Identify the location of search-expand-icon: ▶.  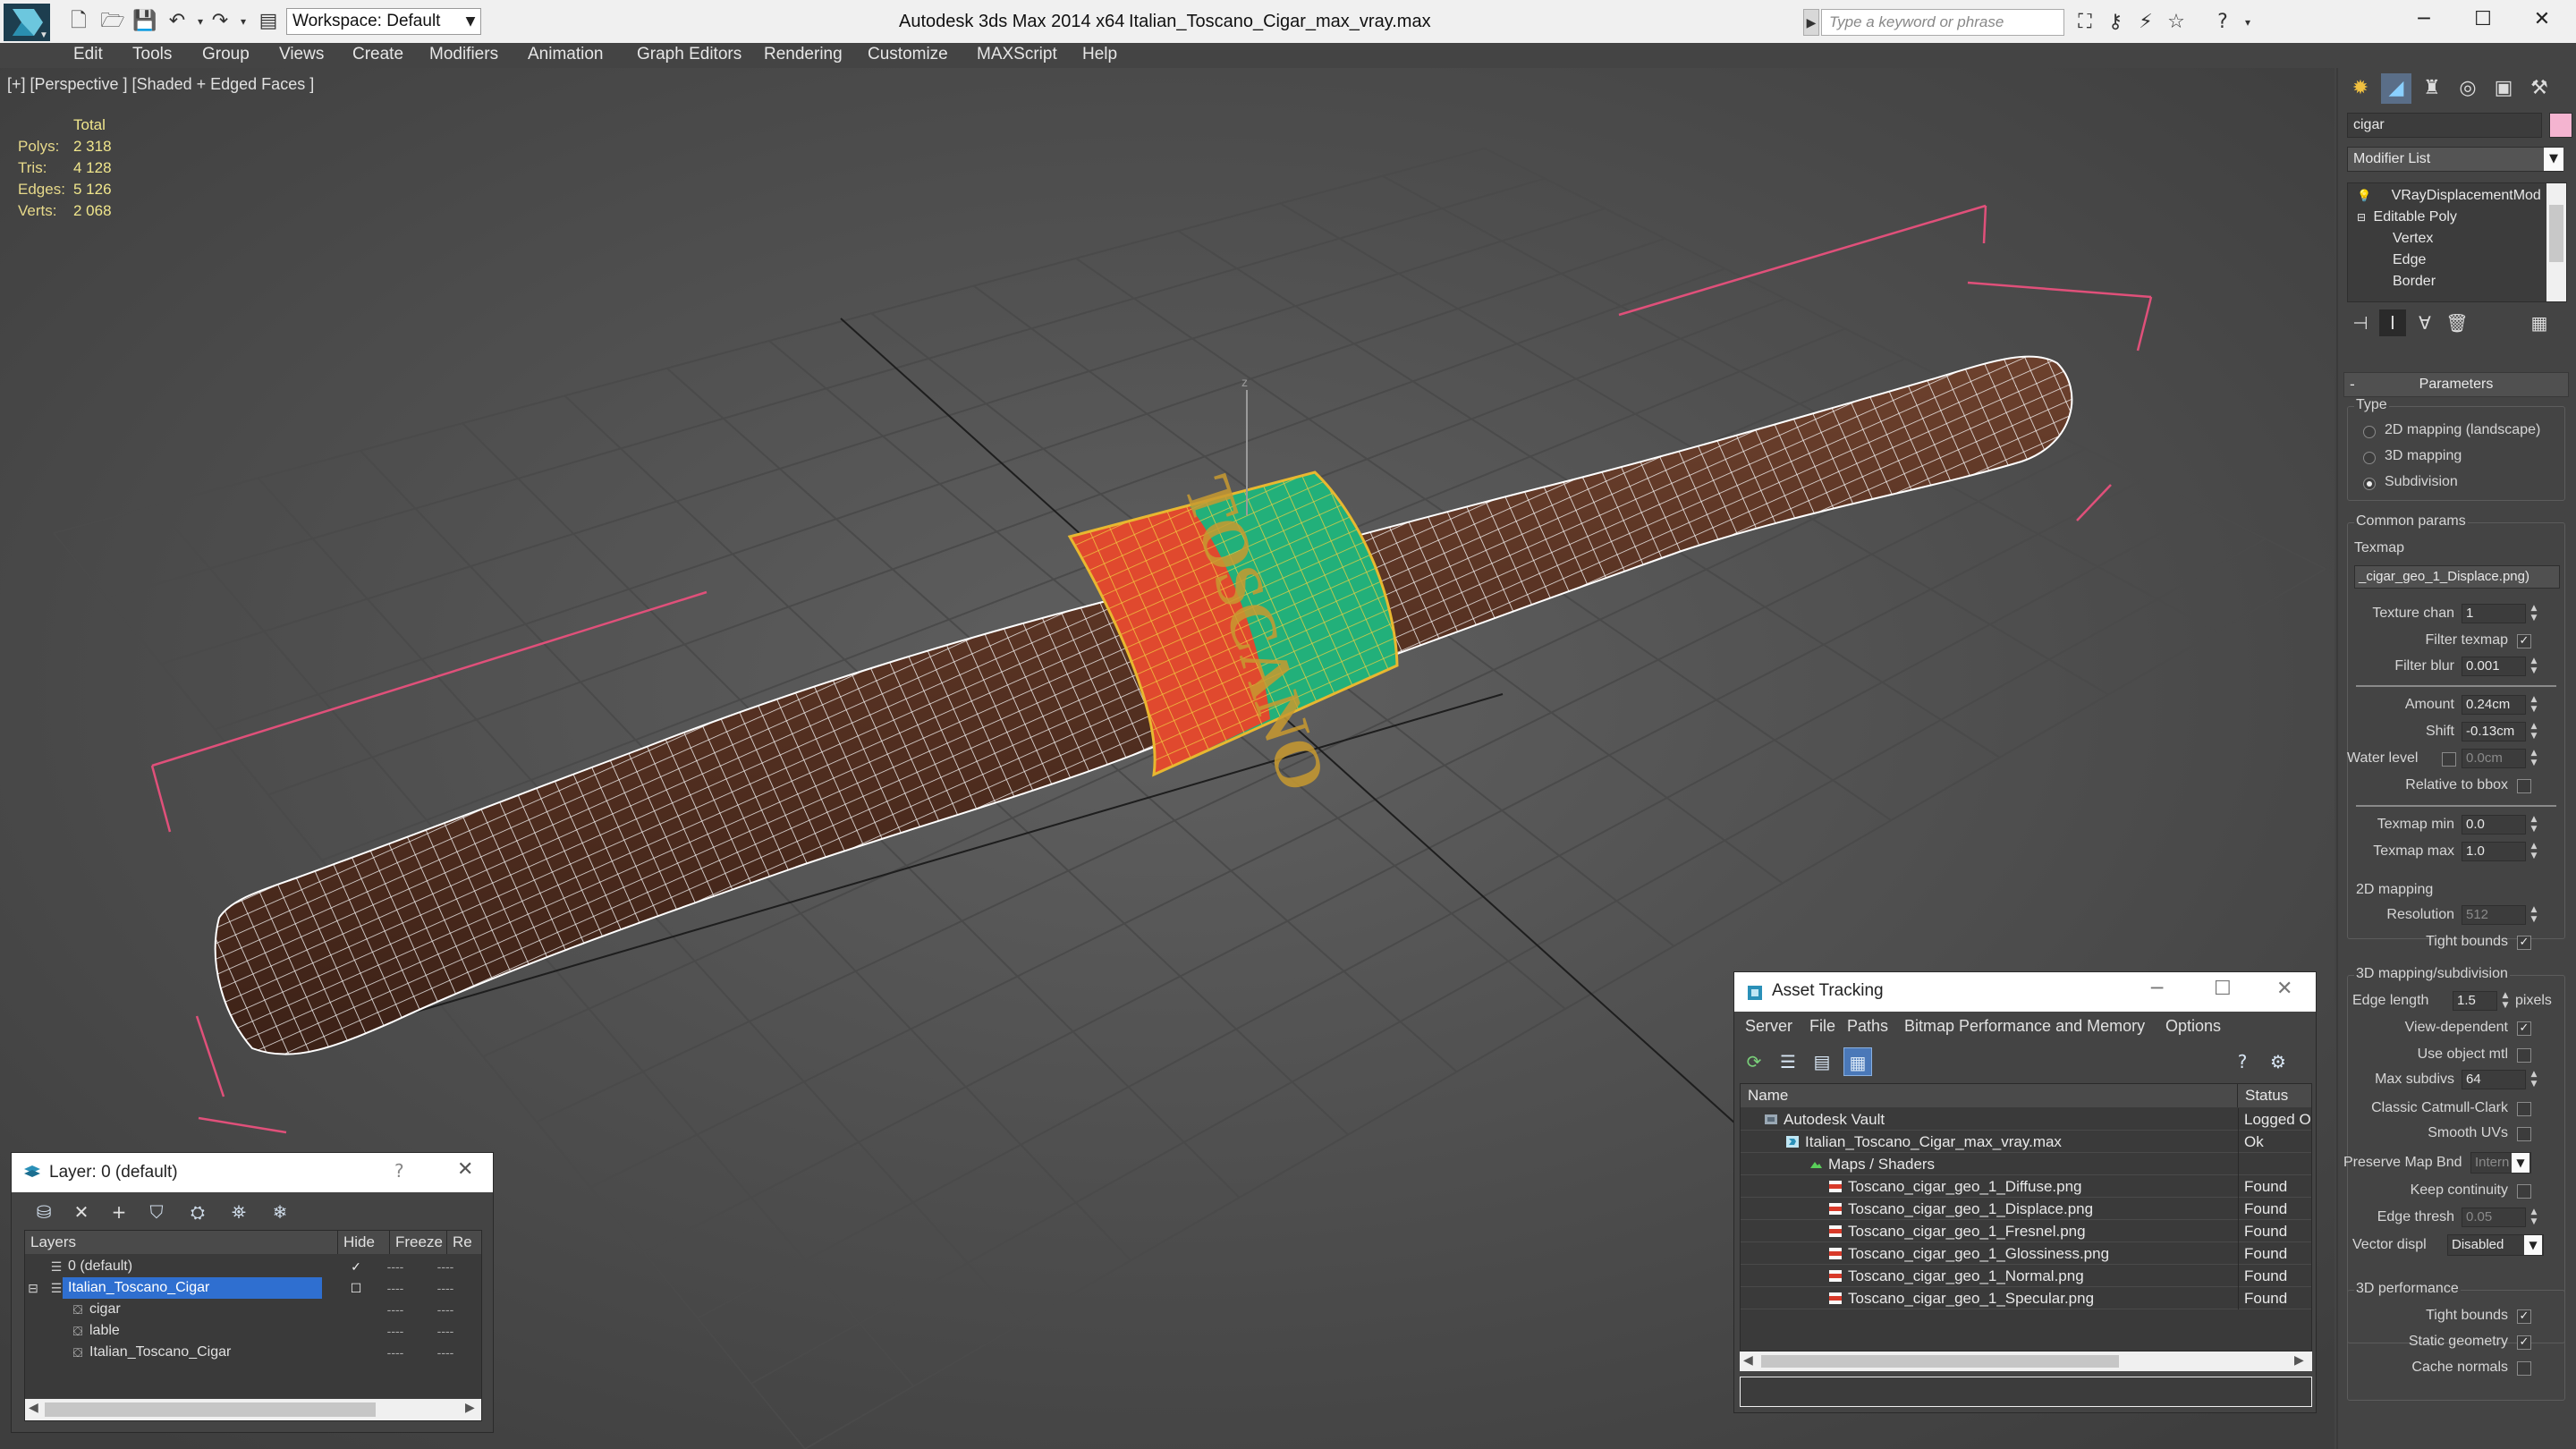
(1811, 22).